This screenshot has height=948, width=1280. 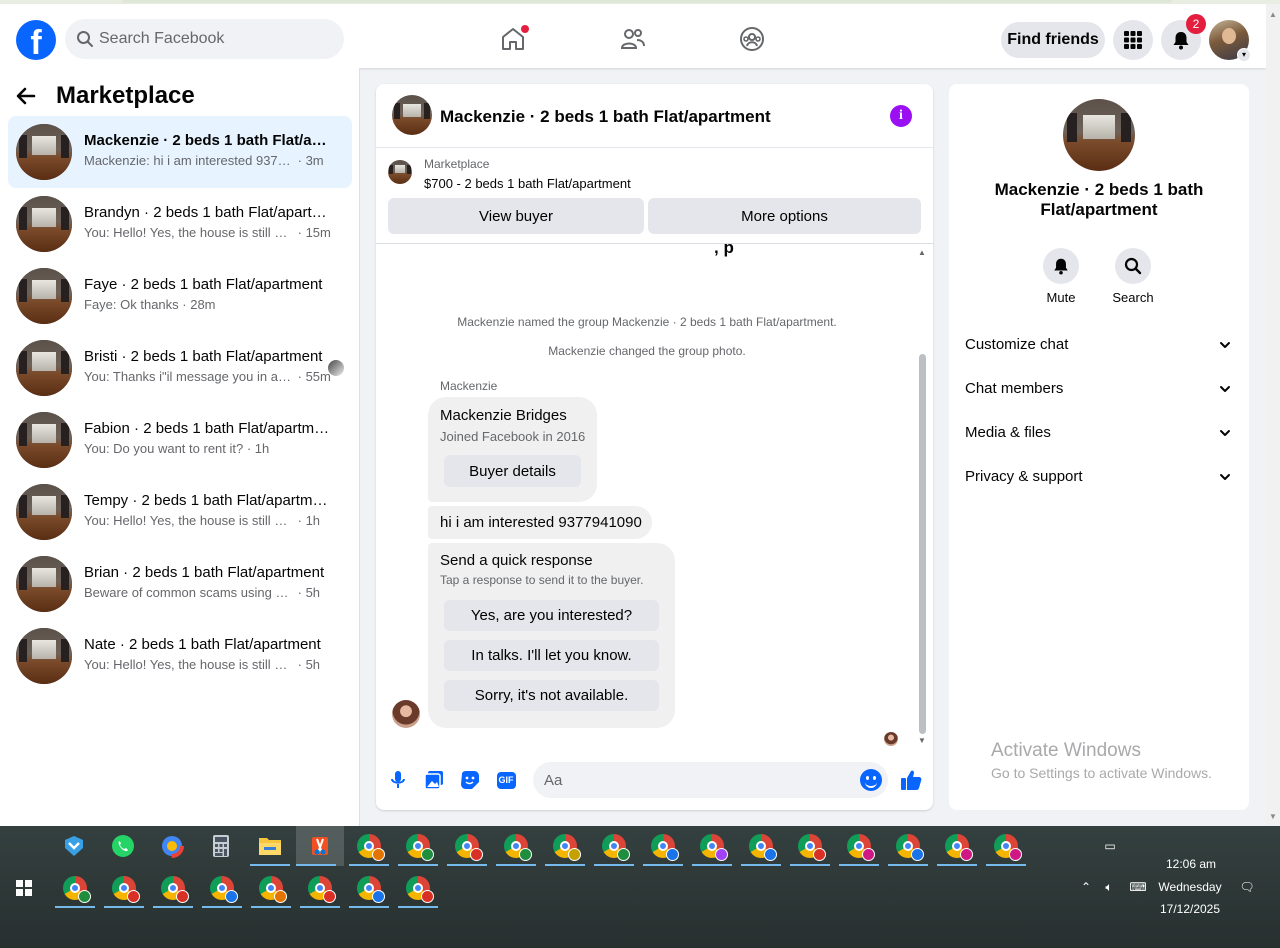 I want to click on chat-title: Mackenzie · 2 beds 1 bath Flat/apartment, so click(x=605, y=117).